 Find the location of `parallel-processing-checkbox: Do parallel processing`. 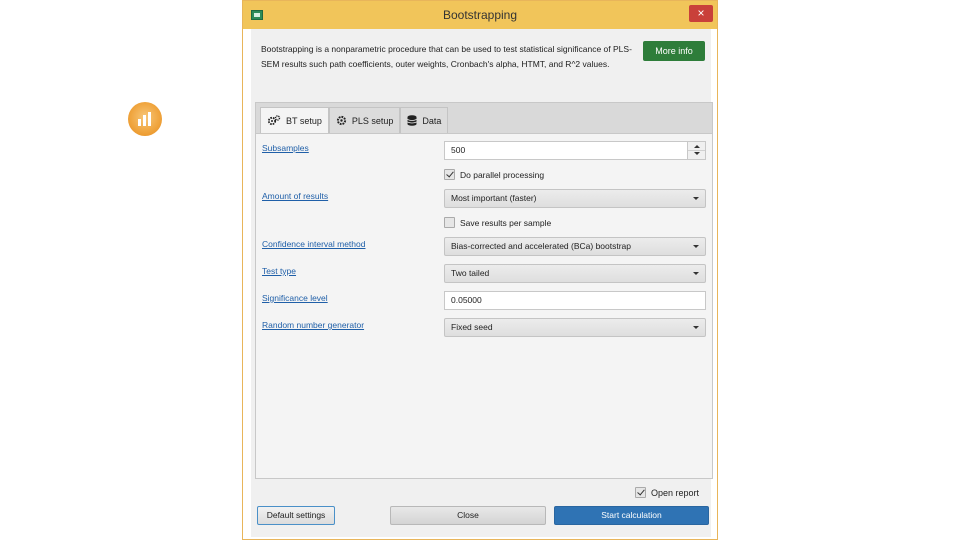

parallel-processing-checkbox: Do parallel processing is located at coordinates (494, 174).